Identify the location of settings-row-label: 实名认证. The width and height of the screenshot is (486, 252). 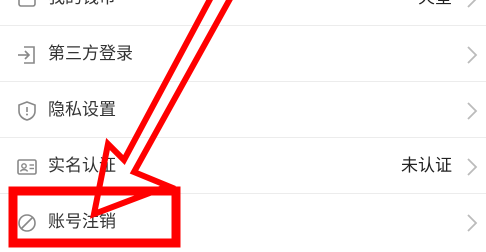
(82, 166).